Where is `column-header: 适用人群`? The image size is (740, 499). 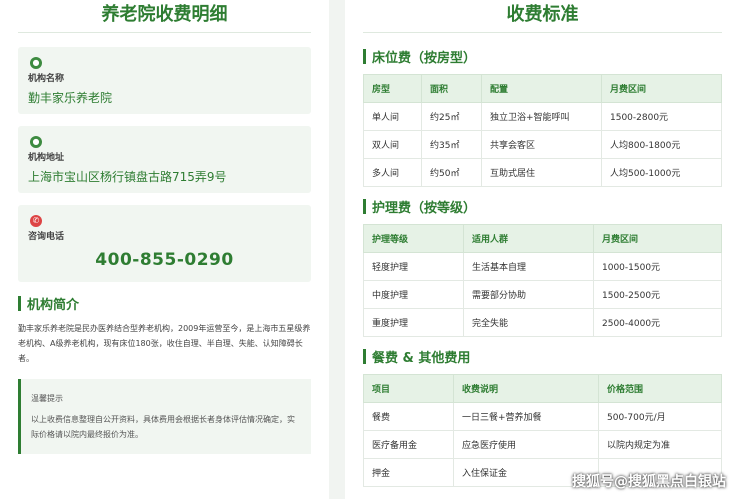 column-header: 适用人群 is located at coordinates (528, 238).